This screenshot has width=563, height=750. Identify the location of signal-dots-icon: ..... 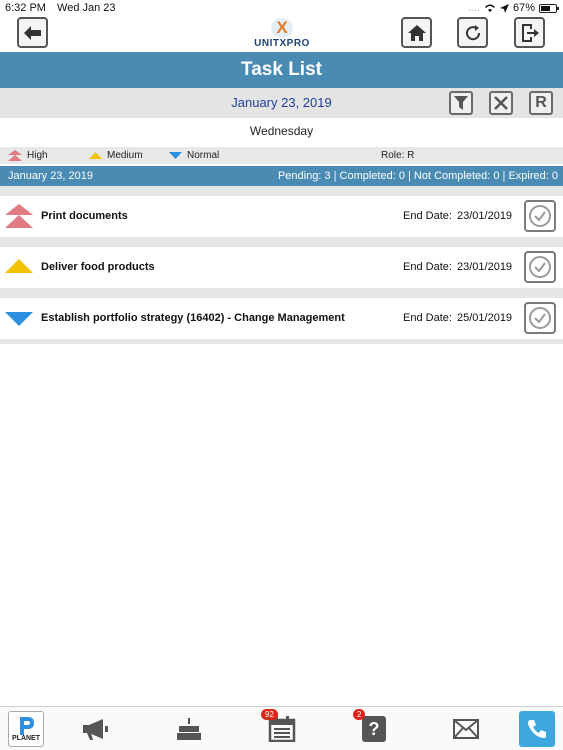
(473, 8).